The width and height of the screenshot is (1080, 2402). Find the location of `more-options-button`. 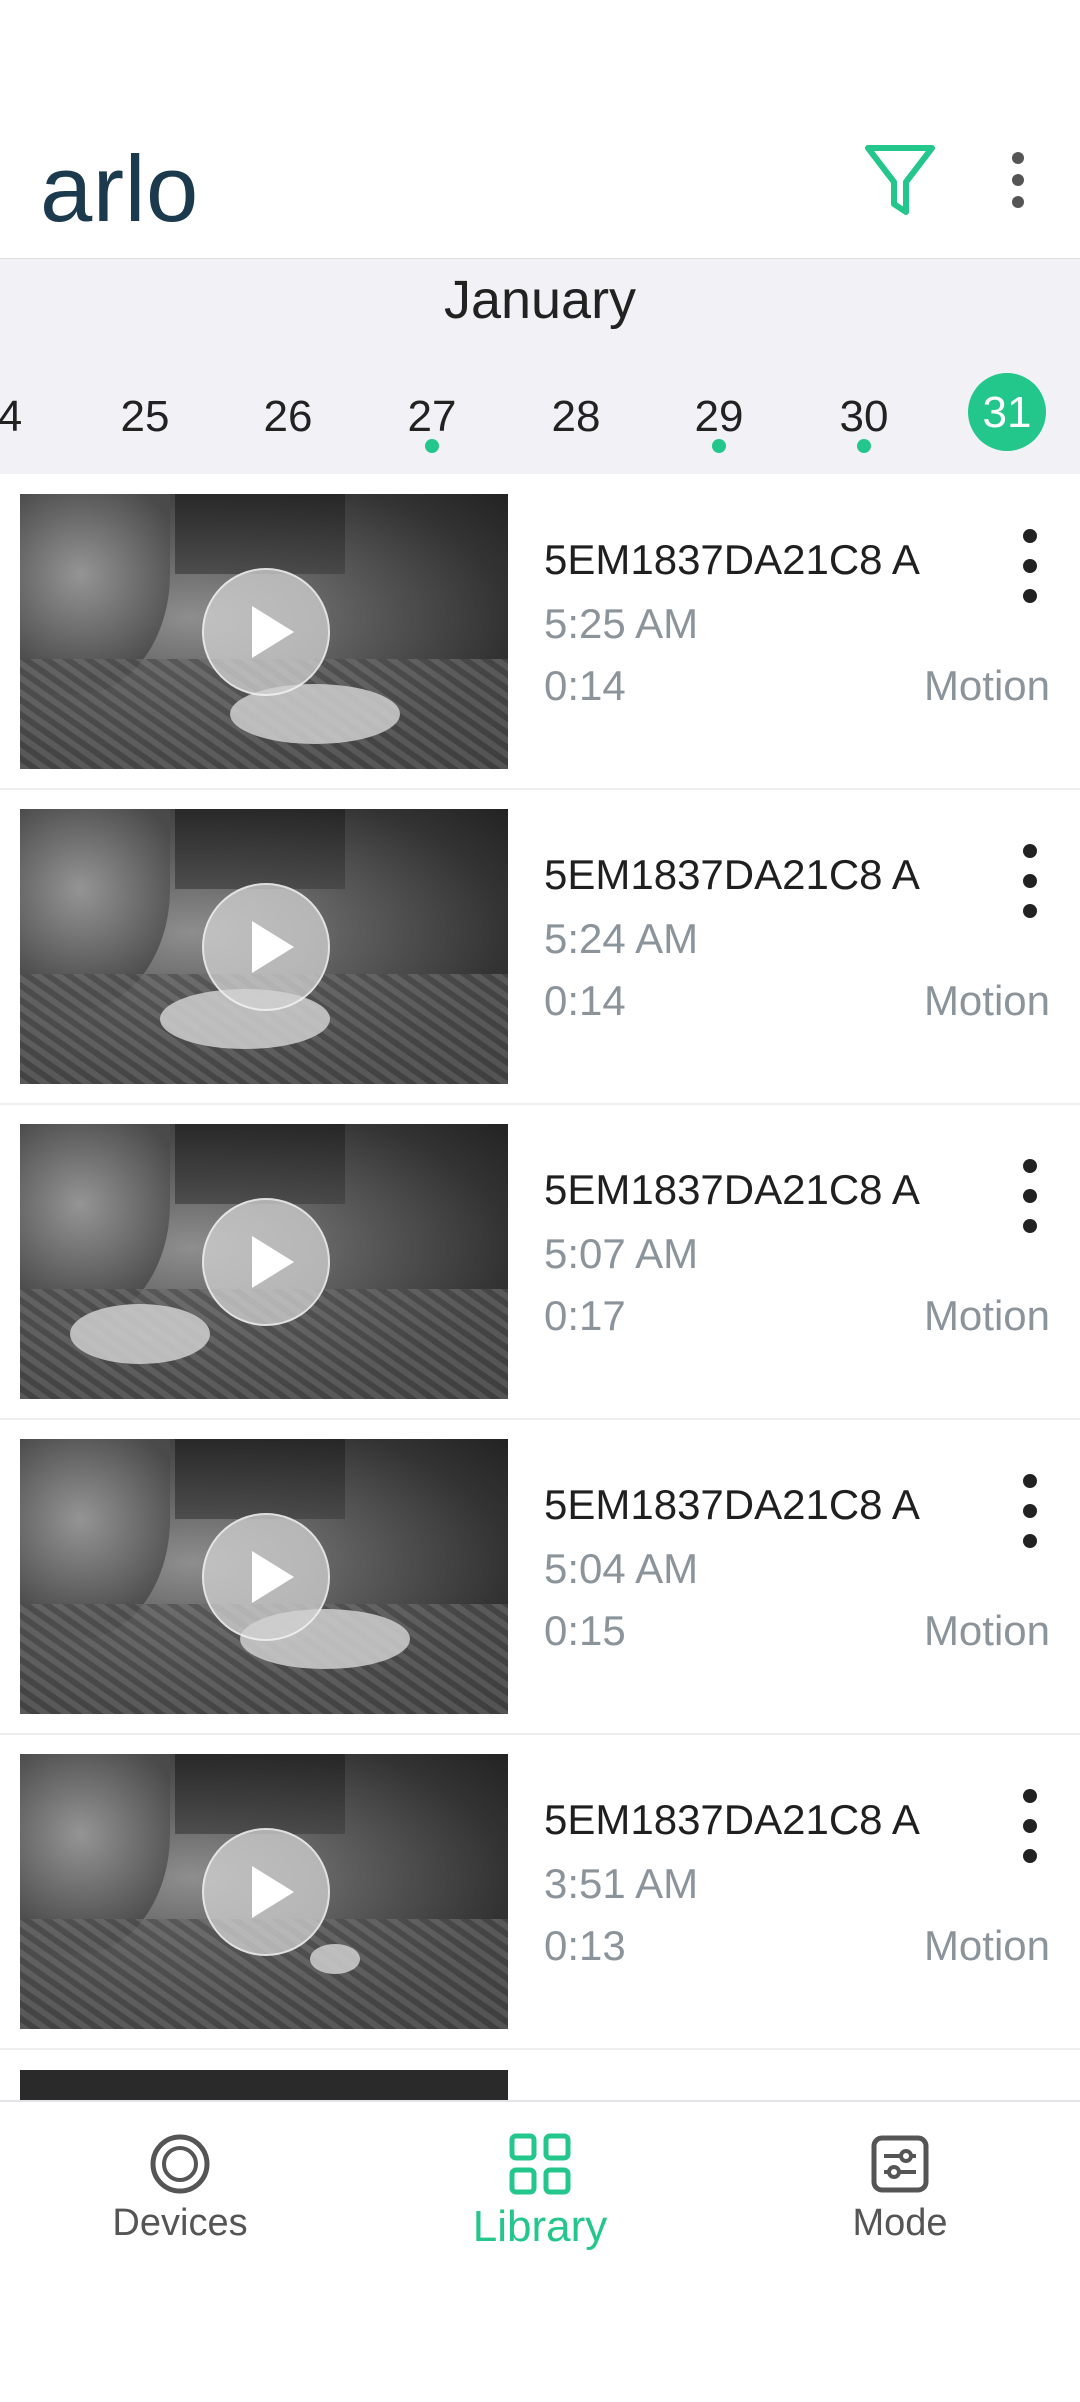

more-options-button is located at coordinates (1018, 181).